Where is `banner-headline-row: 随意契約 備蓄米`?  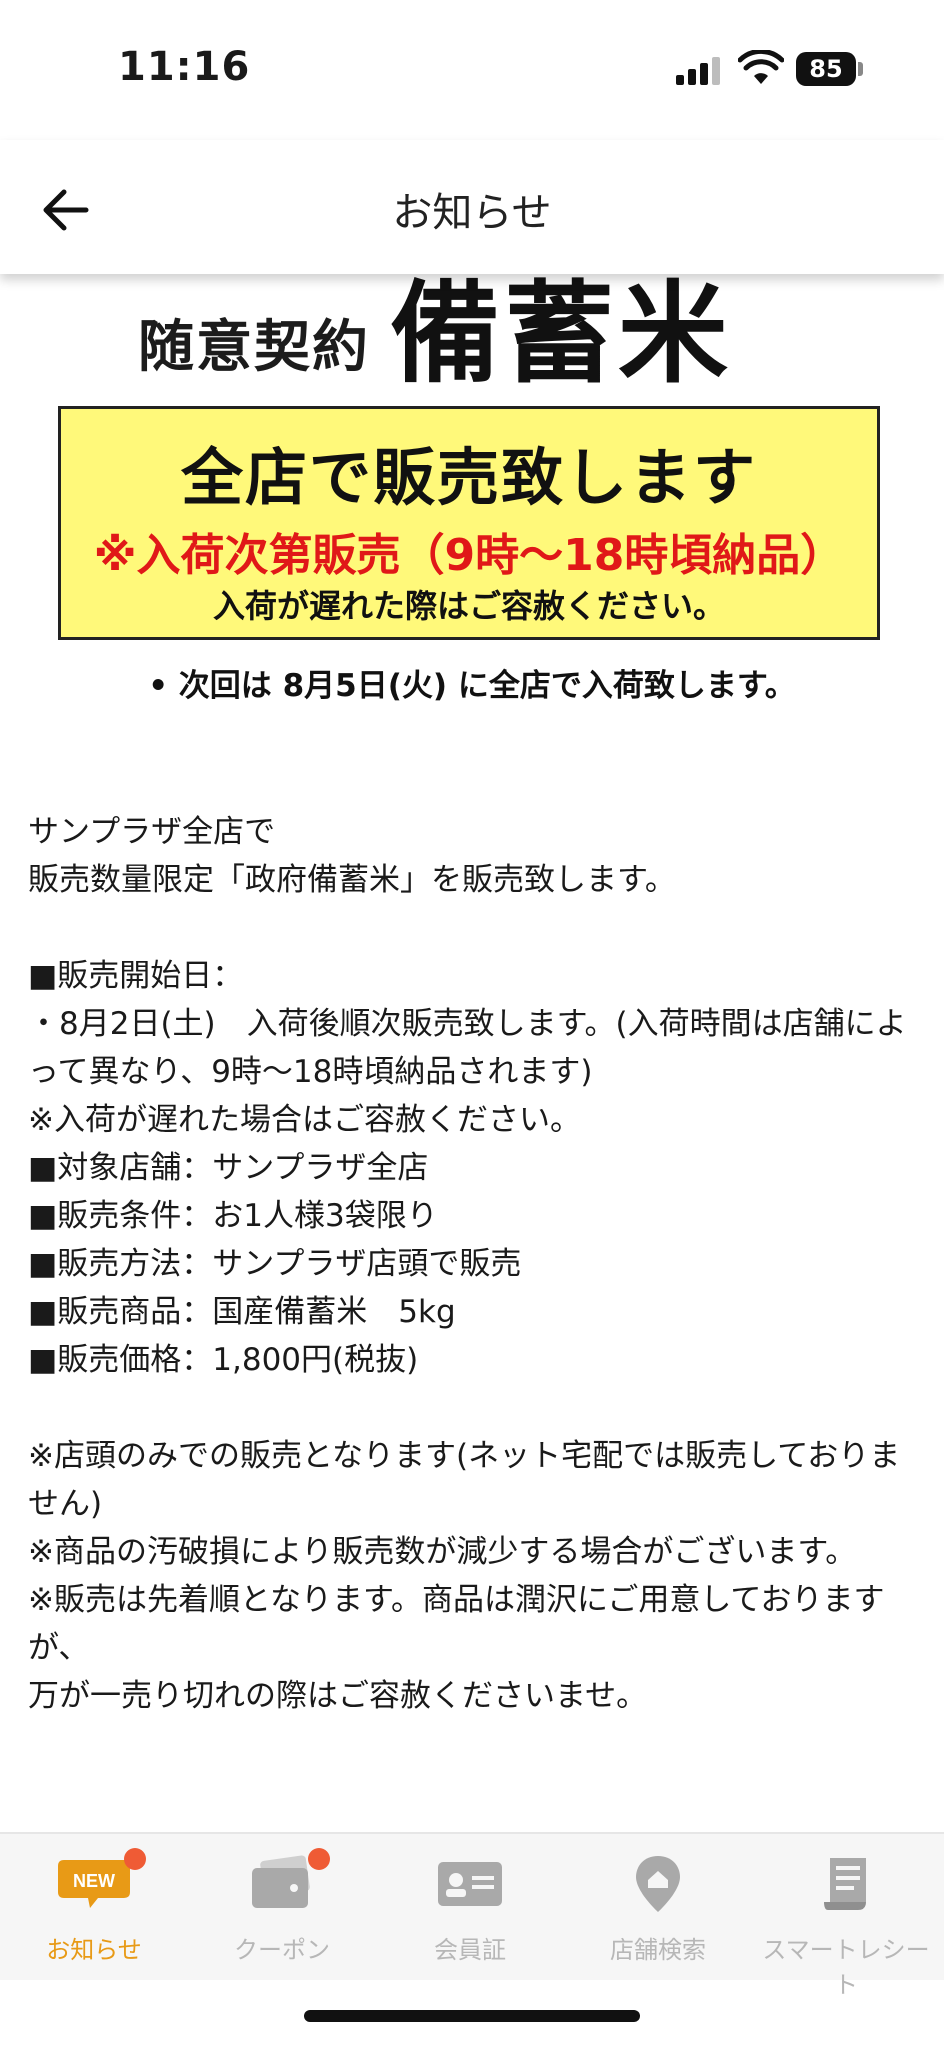
banner-headline-row: 随意契約 備蓄米 is located at coordinates (472, 334).